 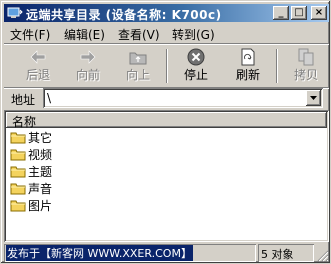 I want to click on status-pane-right: 5 对象, so click(x=286, y=253).